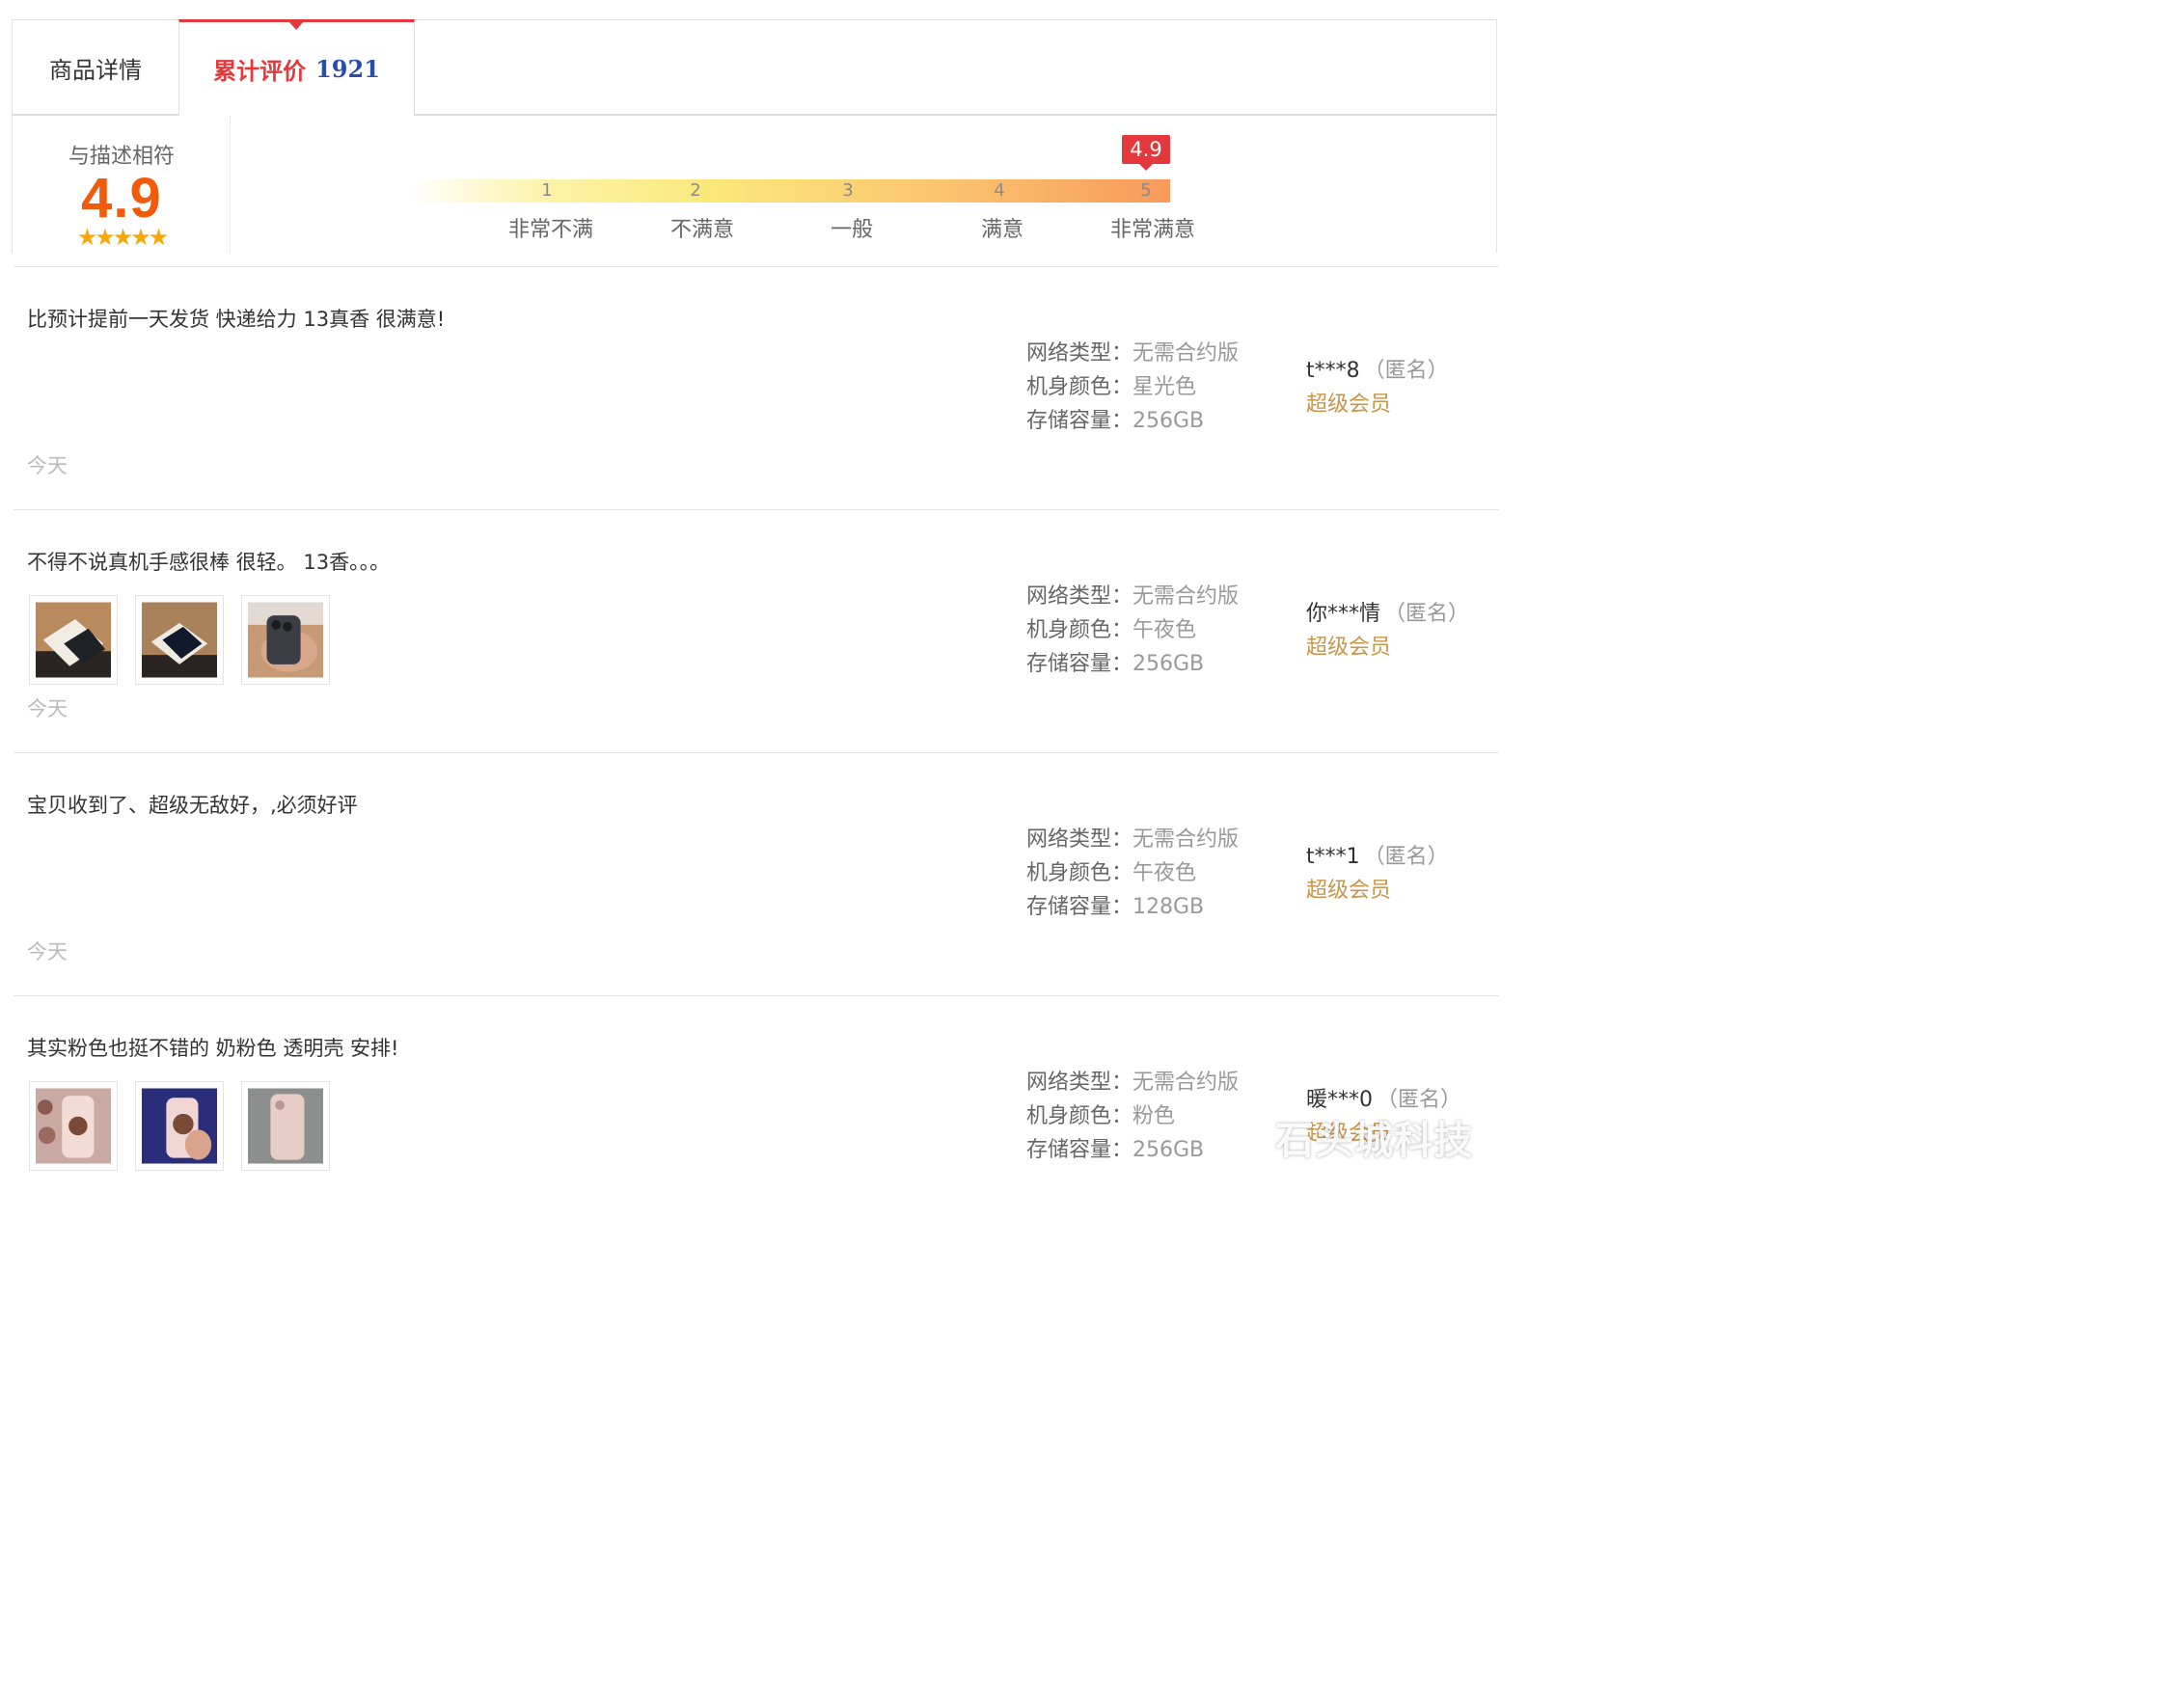 Image resolution: width=2183 pixels, height=1708 pixels. I want to click on reviewer-info: t***1 （匿名） 超级会员, so click(1377, 874).